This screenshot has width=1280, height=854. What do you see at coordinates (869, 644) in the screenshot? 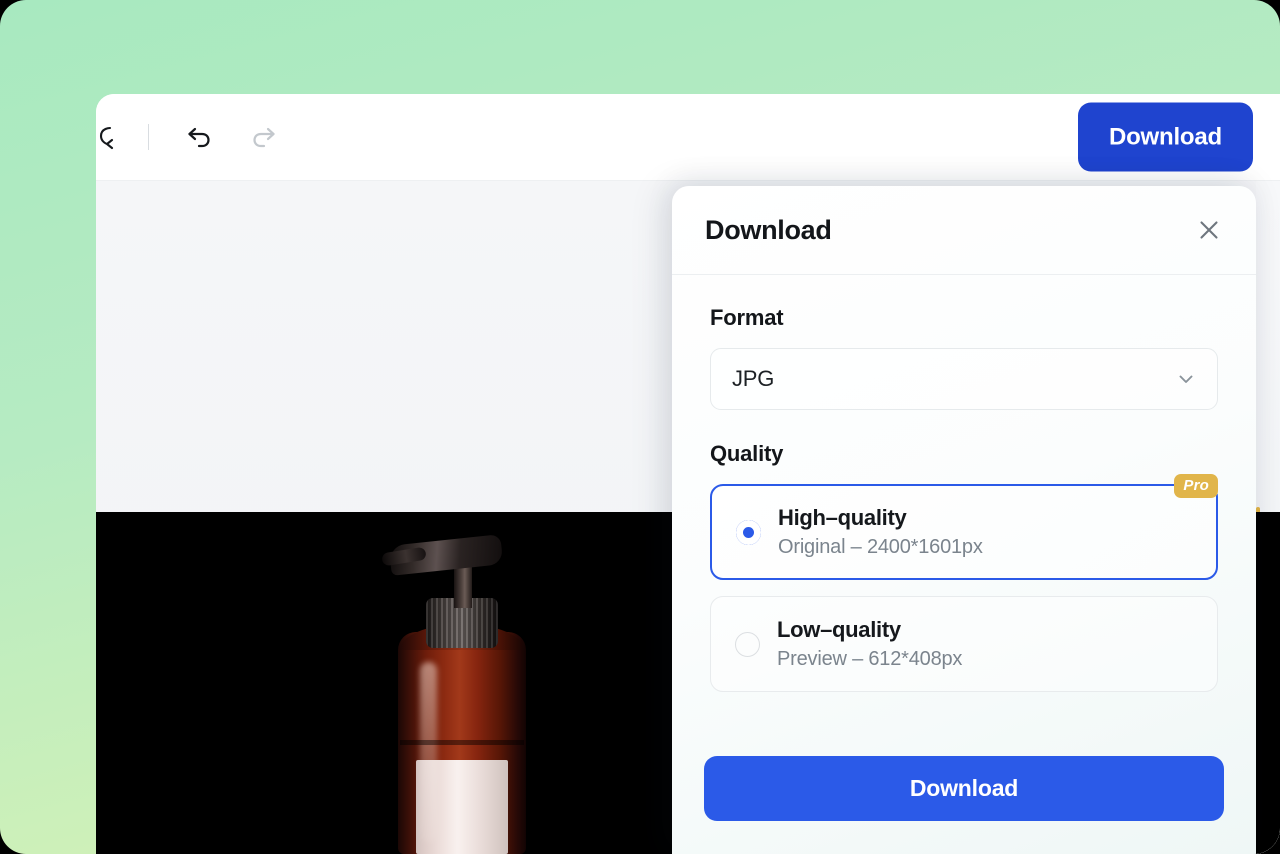
I see `quality-option-low-text: Low–quality Preview – 612*408px` at bounding box center [869, 644].